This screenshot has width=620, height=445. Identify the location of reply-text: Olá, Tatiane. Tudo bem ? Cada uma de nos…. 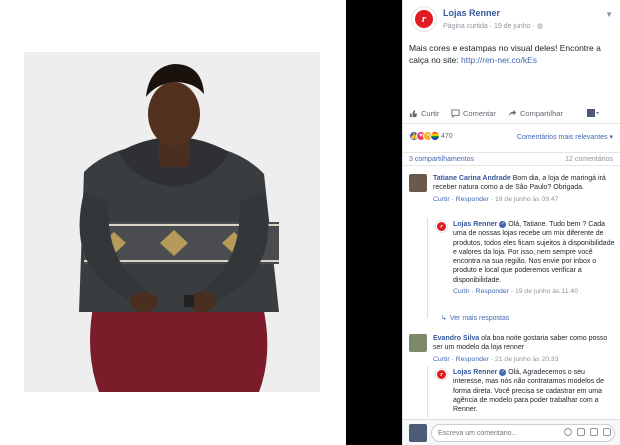
(534, 252).